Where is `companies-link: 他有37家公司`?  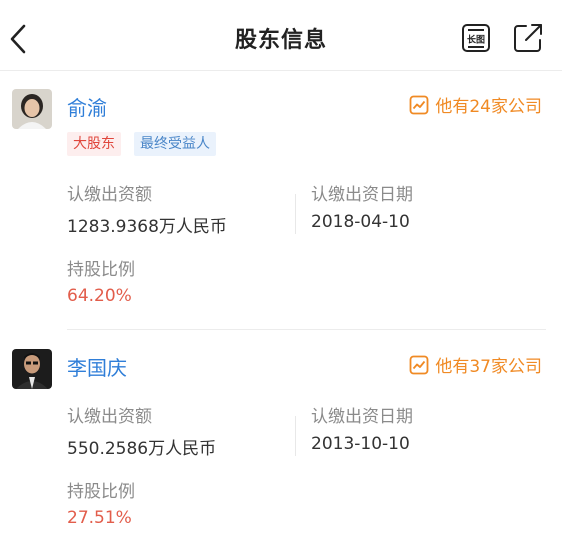 companies-link: 他有37家公司 is located at coordinates (475, 364).